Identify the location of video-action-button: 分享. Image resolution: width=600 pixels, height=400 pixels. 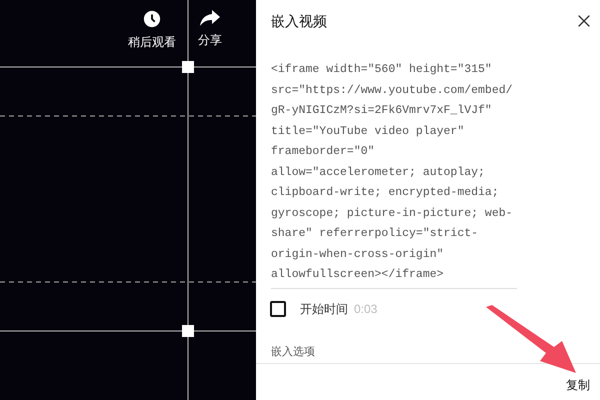
(210, 30).